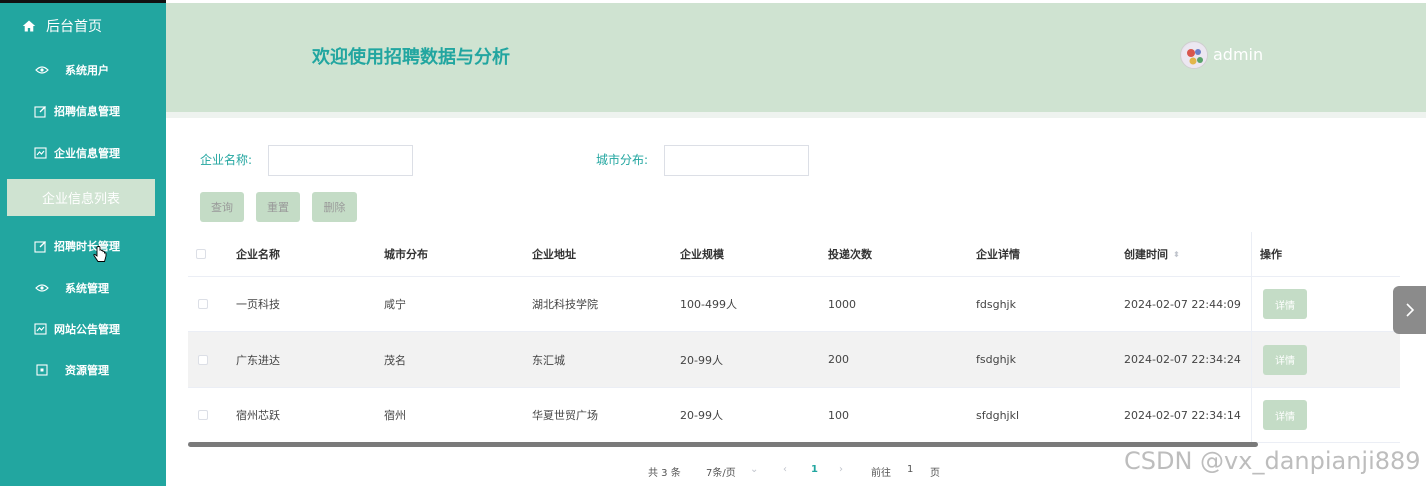 The image size is (1426, 486). Describe the element at coordinates (721, 471) in the screenshot. I see `page-size-select: 7条/页` at that location.